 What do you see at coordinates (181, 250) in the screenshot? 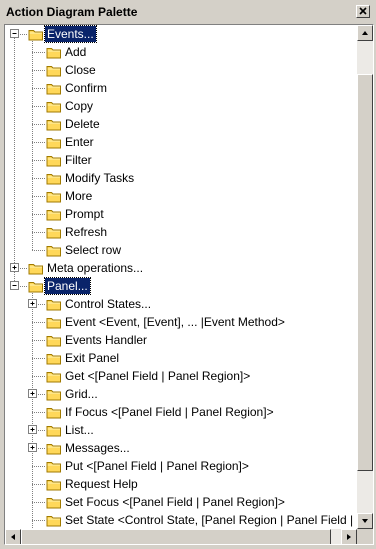
I see `tree-item-row: Select row` at bounding box center [181, 250].